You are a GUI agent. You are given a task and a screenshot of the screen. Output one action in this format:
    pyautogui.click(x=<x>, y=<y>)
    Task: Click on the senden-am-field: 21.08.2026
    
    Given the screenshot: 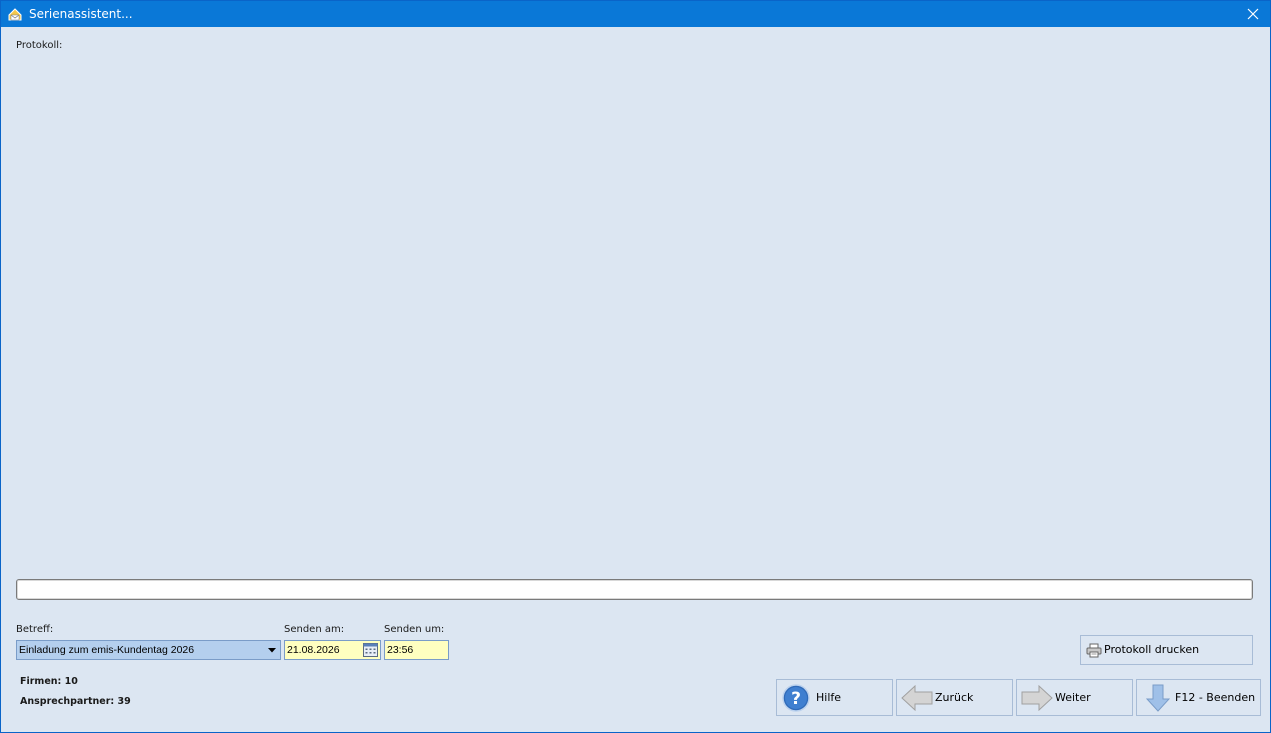 What is the action you would take?
    pyautogui.click(x=332, y=650)
    